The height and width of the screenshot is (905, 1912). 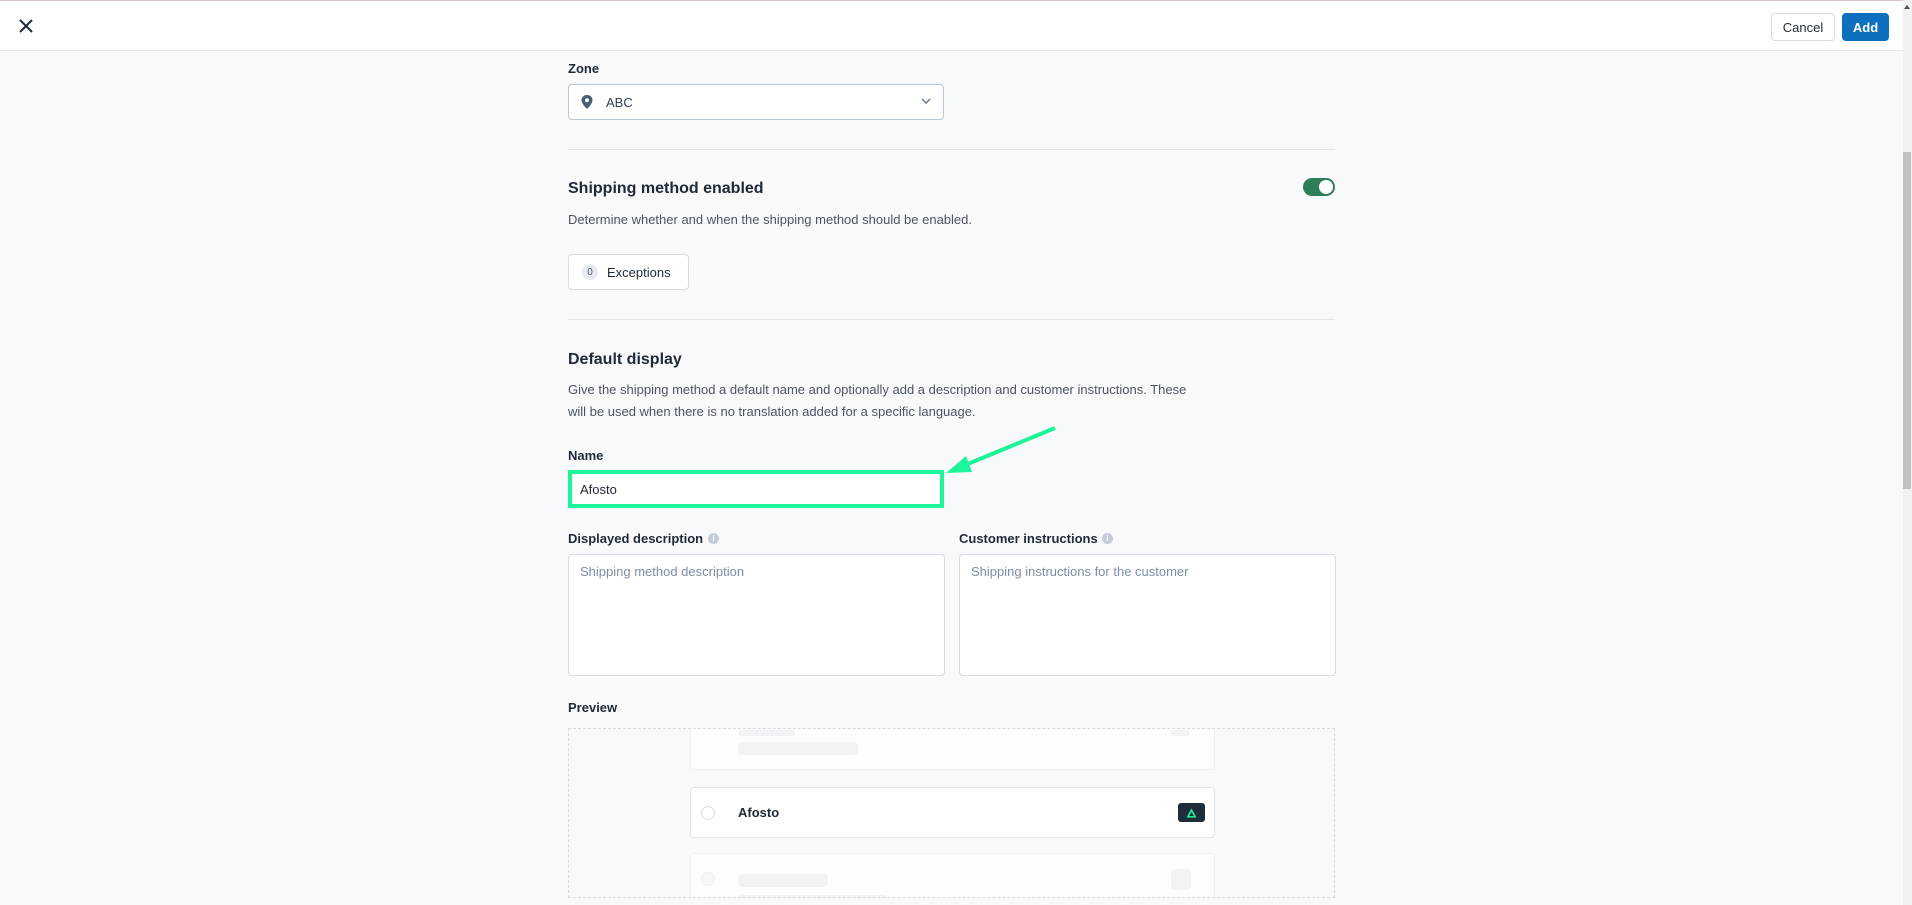 What do you see at coordinates (593, 707) in the screenshot?
I see `preview-label: Preview` at bounding box center [593, 707].